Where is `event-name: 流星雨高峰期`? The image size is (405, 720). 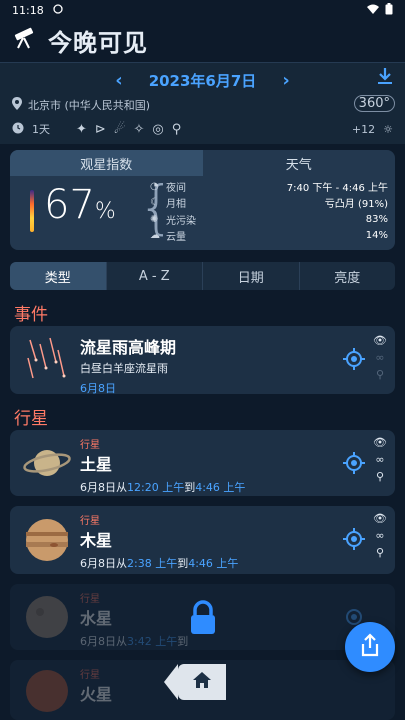
event-name: 流星雨高峰期 is located at coordinates (128, 347).